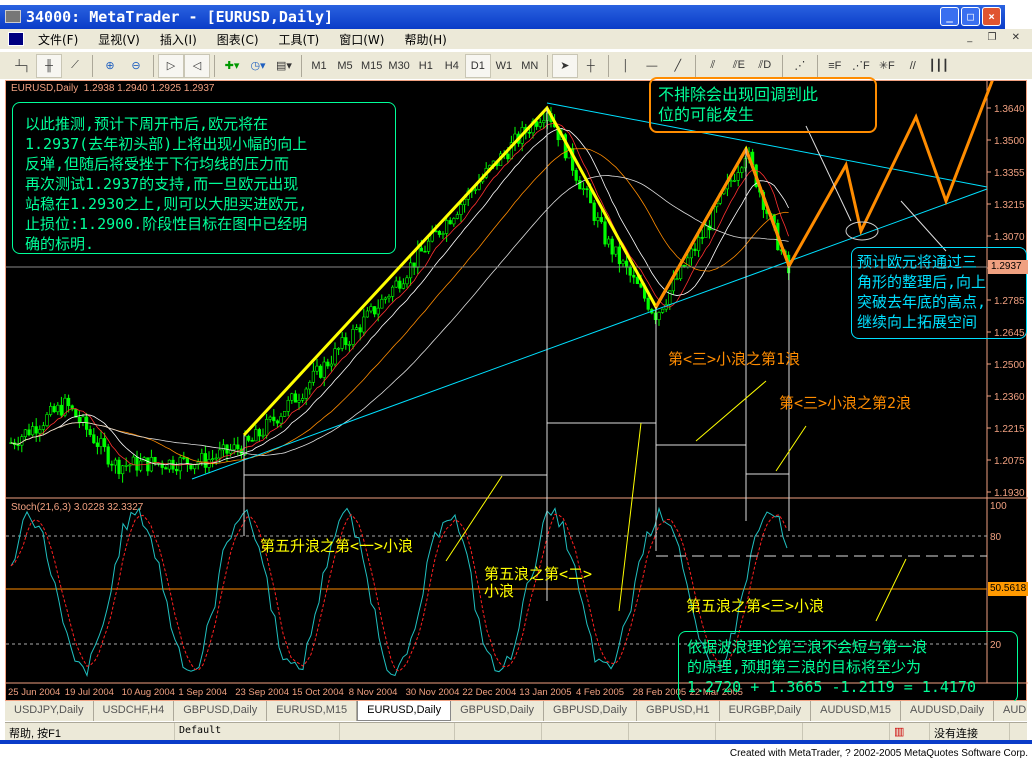  Describe the element at coordinates (1009, 109) in the screenshot. I see `price-tick-label: 1.3640` at that location.